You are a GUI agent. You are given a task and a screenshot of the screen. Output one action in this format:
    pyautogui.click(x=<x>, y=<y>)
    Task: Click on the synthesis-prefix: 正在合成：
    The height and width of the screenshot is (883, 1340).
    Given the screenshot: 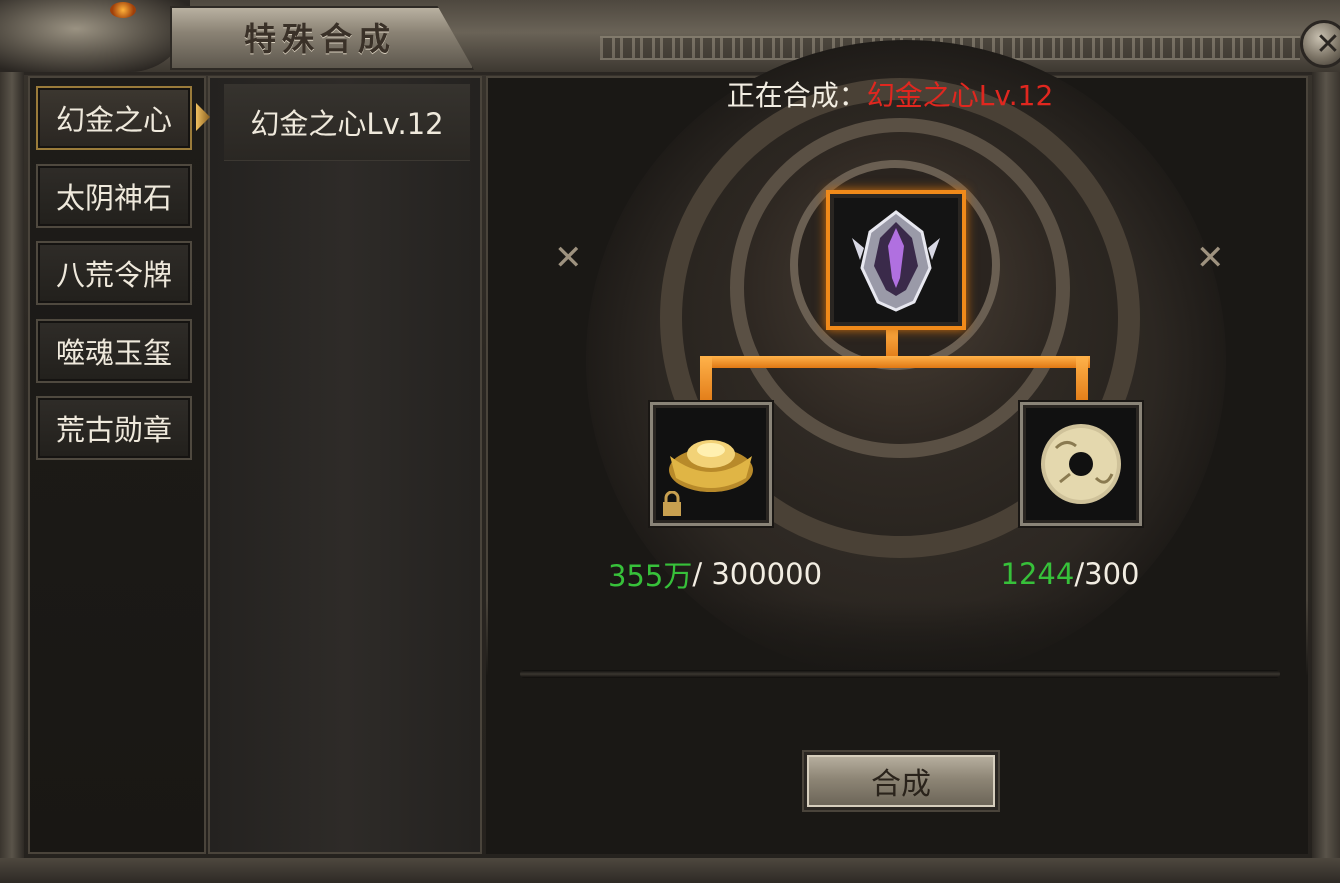 What is the action you would take?
    pyautogui.click(x=796, y=95)
    